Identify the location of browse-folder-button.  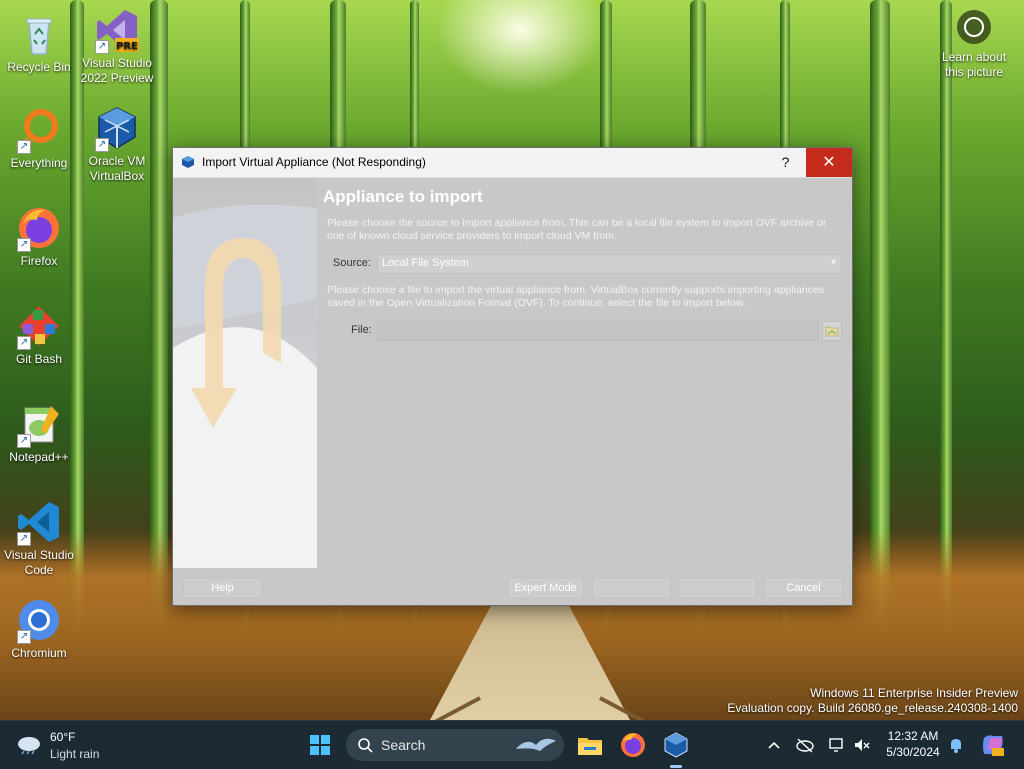
(832, 331).